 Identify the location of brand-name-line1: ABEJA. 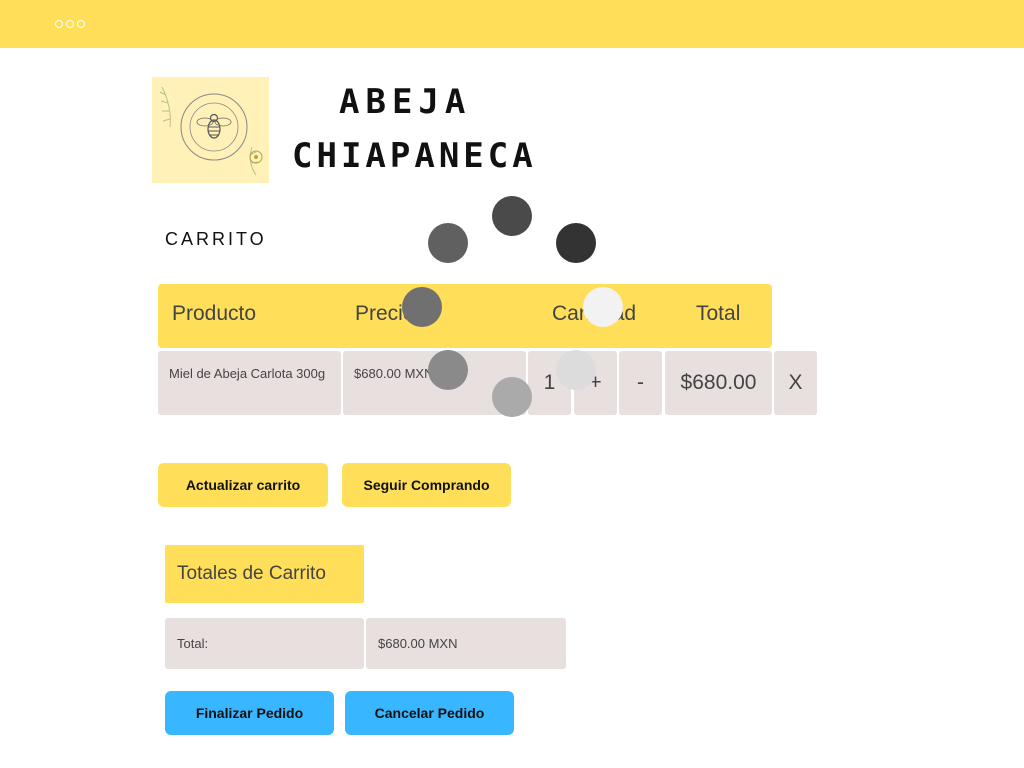
(405, 102).